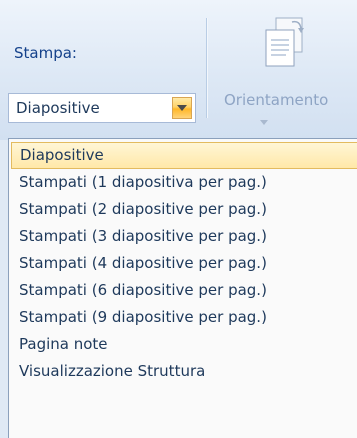  What do you see at coordinates (102, 108) in the screenshot?
I see `print-what-combobox: Diapositive` at bounding box center [102, 108].